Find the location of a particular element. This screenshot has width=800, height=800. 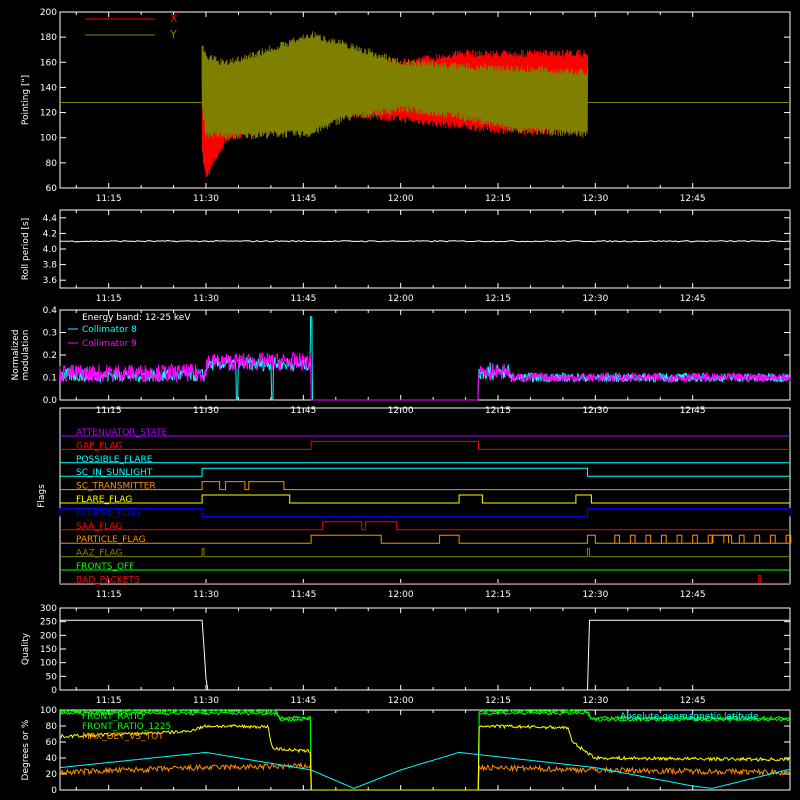

y-axis-label: Roll period [s] is located at coordinates (26, 249).